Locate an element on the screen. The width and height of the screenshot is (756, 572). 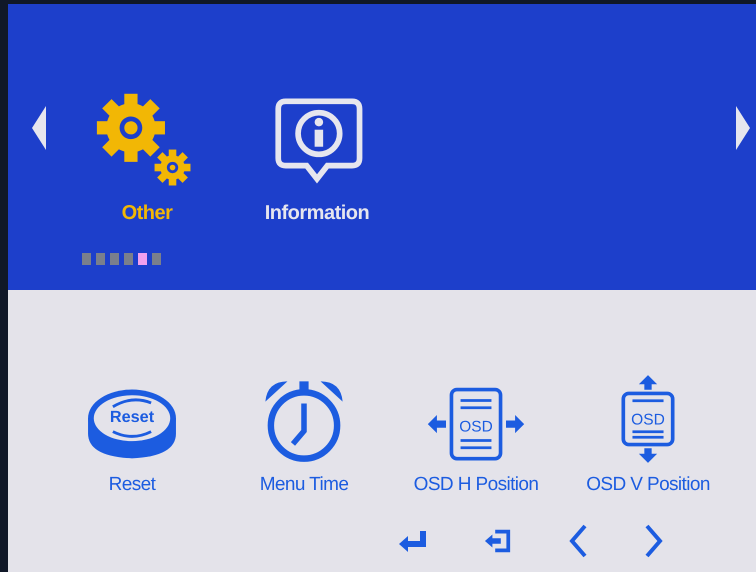
menu-item: OSD OSD H Position is located at coordinates (476, 431).